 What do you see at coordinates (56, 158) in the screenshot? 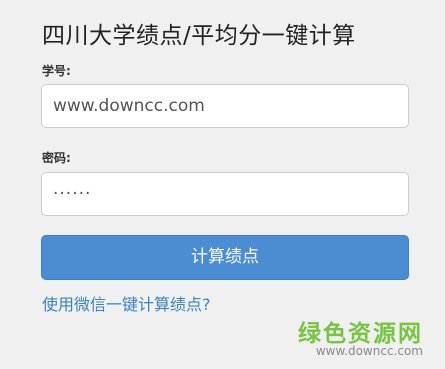
I see `password-label: 密码:` at bounding box center [56, 158].